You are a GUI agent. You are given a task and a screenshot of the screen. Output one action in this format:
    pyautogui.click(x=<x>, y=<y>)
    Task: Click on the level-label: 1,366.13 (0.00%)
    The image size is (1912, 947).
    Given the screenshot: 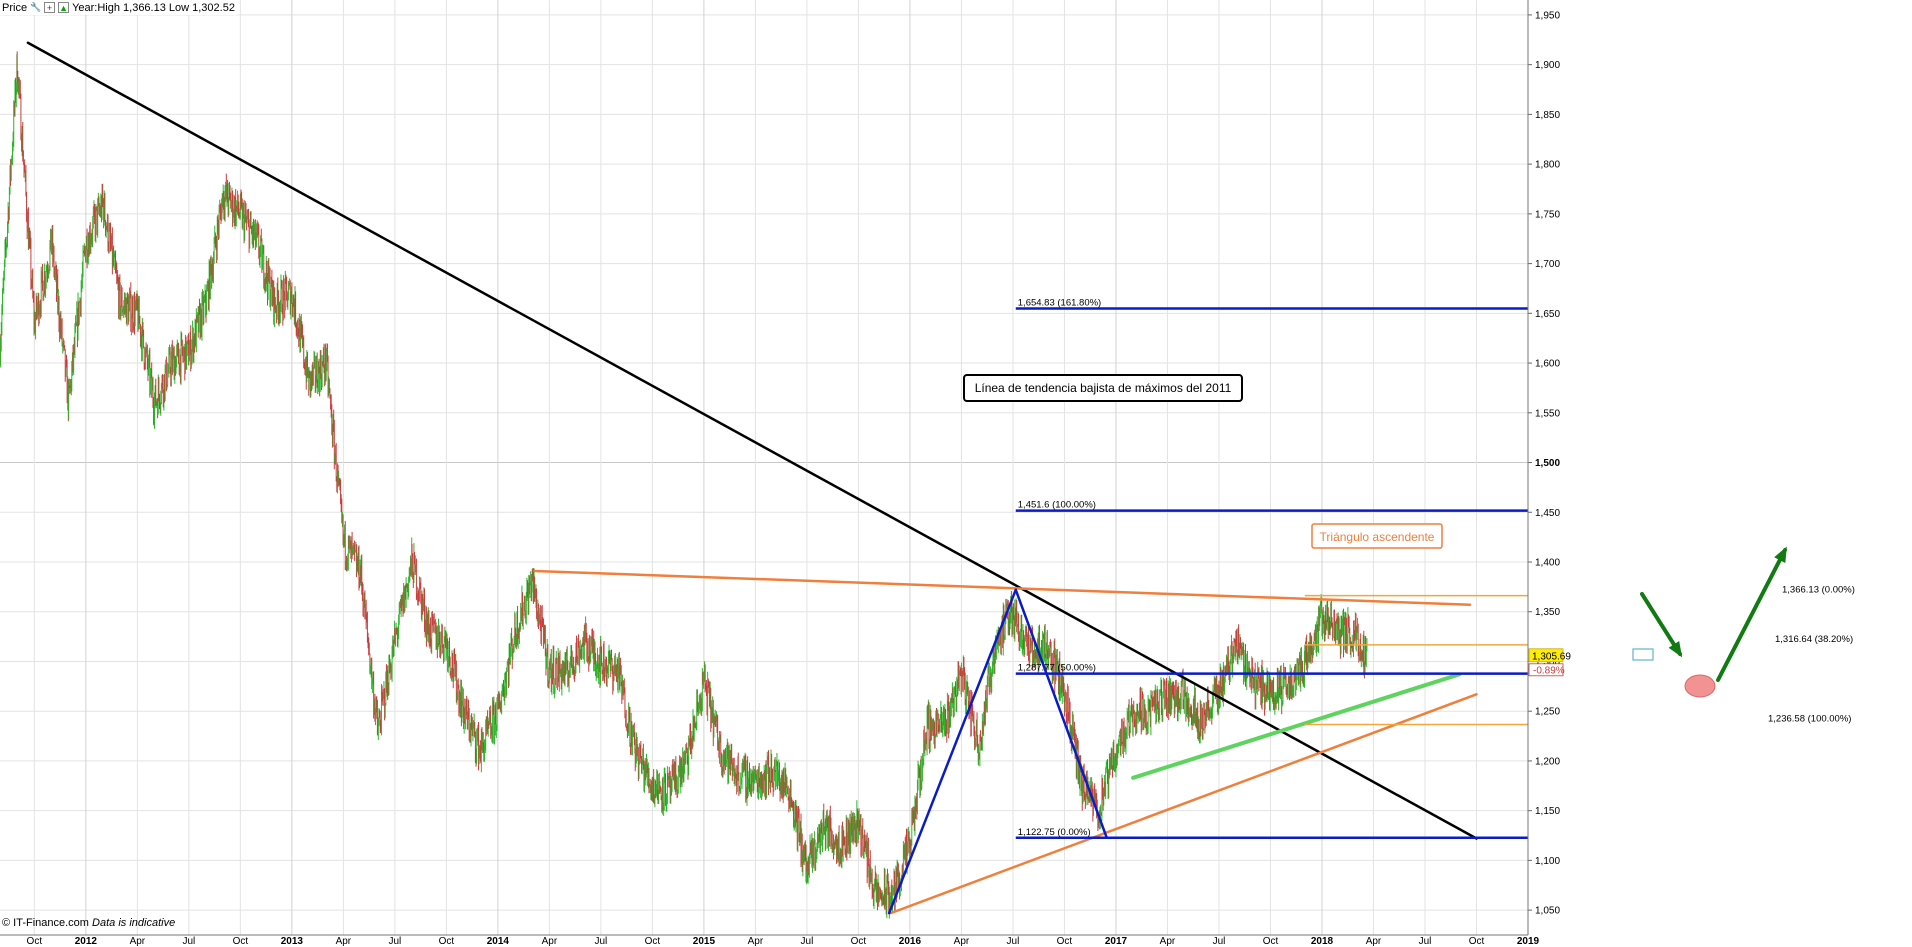 What is the action you would take?
    pyautogui.click(x=1818, y=590)
    